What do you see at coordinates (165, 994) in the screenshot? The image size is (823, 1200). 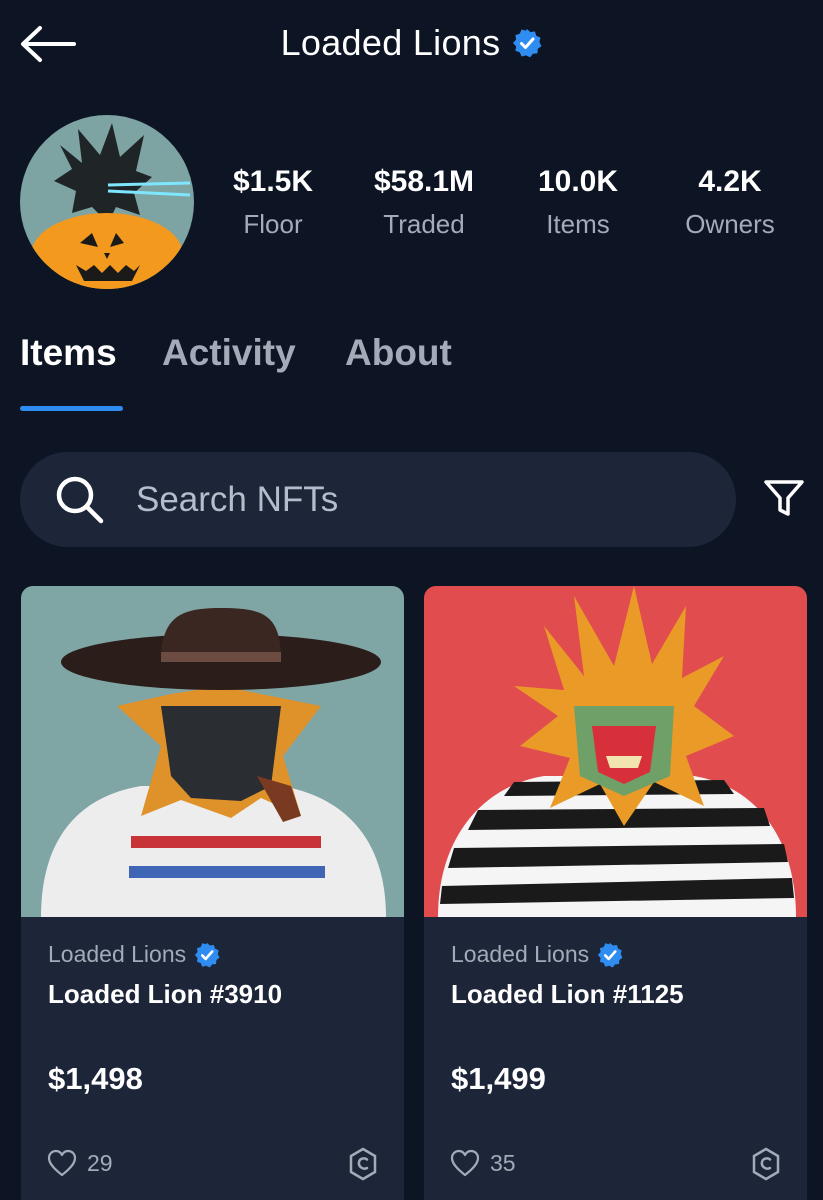 I see `nft-name: Loaded Lion #3910` at bounding box center [165, 994].